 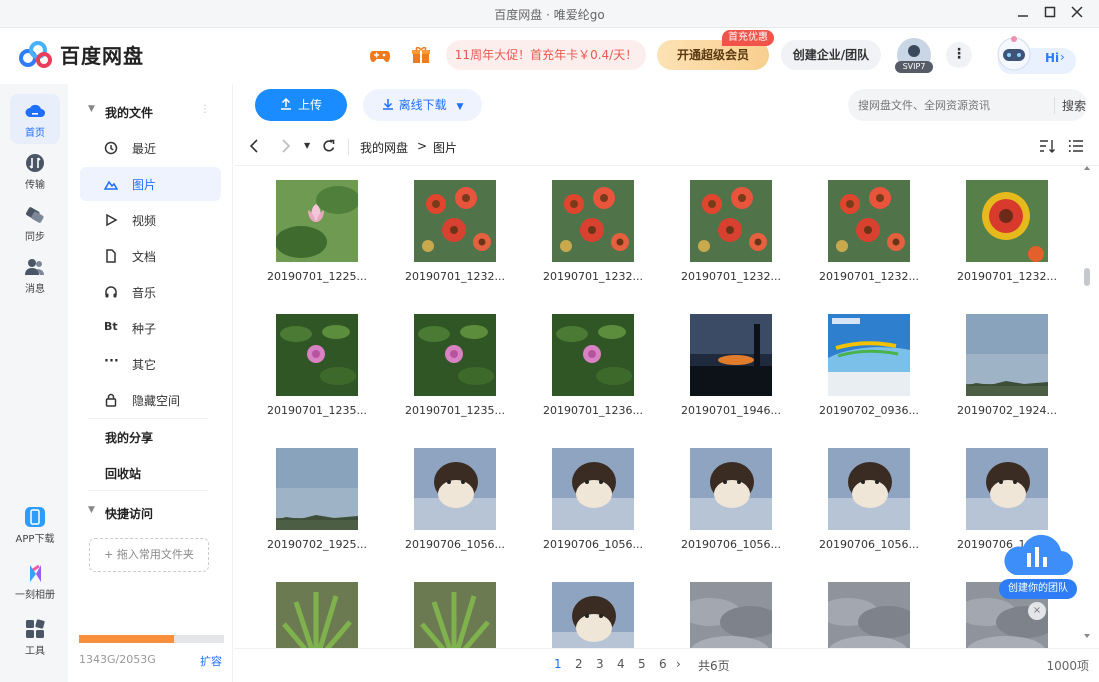 What do you see at coordinates (150, 364) in the screenshot?
I see `nav-item-other: ··· 其它` at bounding box center [150, 364].